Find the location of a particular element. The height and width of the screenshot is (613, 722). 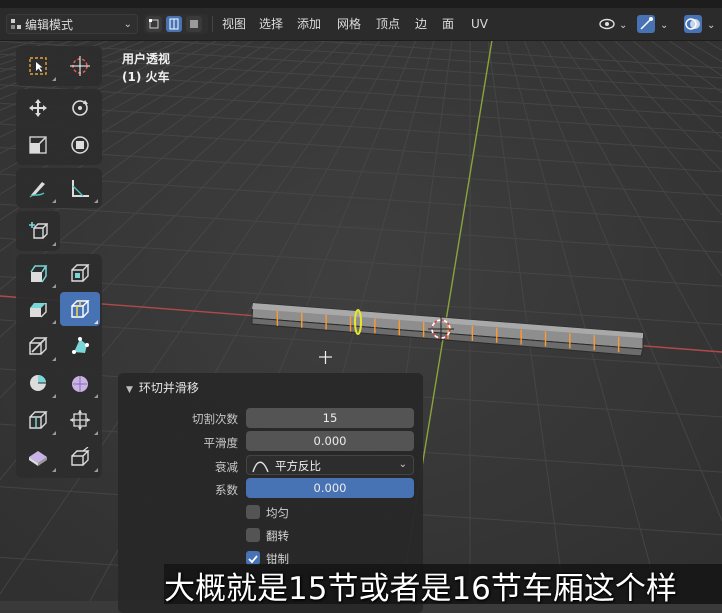

loop-cut-icon is located at coordinates (80, 309).